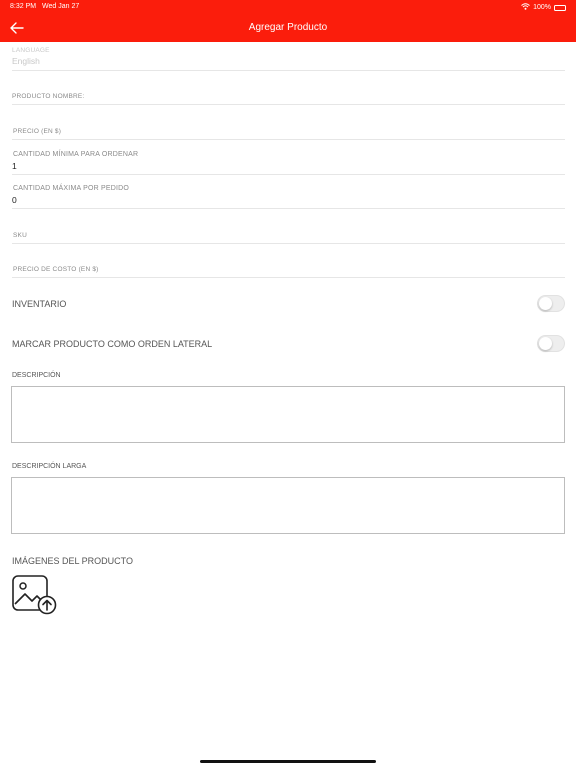 The width and height of the screenshot is (576, 768). I want to click on min-quantity-field: CANTIDAD MÍNIMA PARA ORDENAR 1, so click(288, 163).